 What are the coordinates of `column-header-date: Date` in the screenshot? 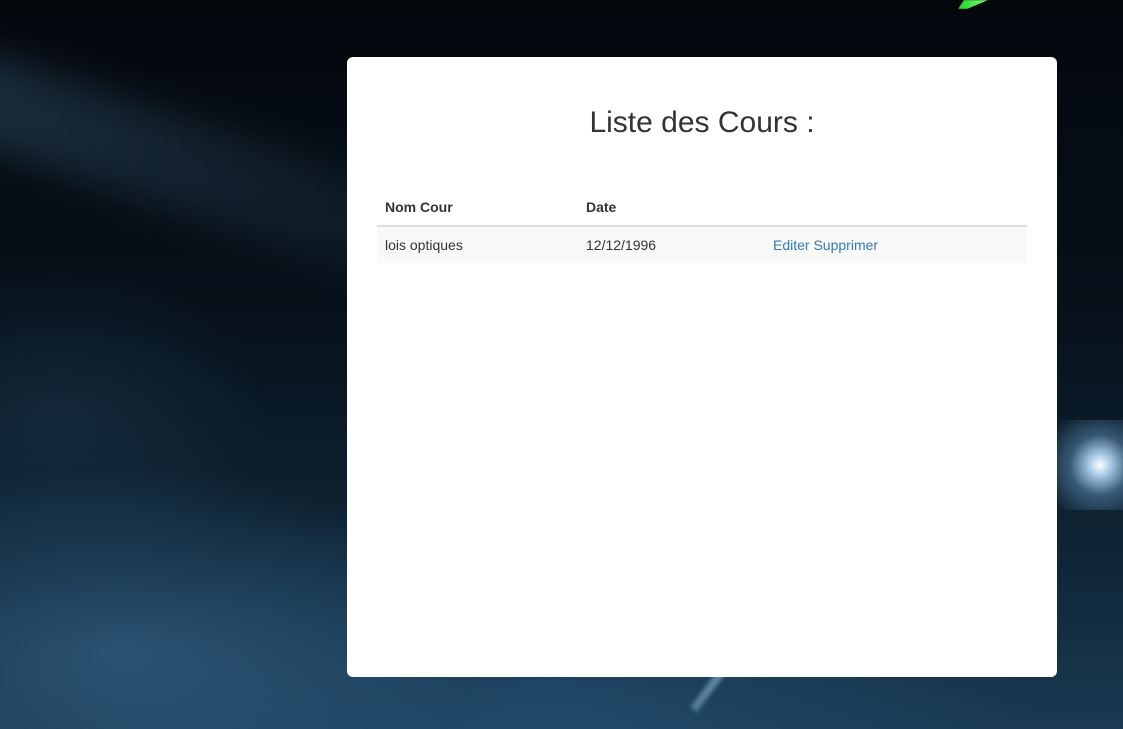 It's located at (671, 207).